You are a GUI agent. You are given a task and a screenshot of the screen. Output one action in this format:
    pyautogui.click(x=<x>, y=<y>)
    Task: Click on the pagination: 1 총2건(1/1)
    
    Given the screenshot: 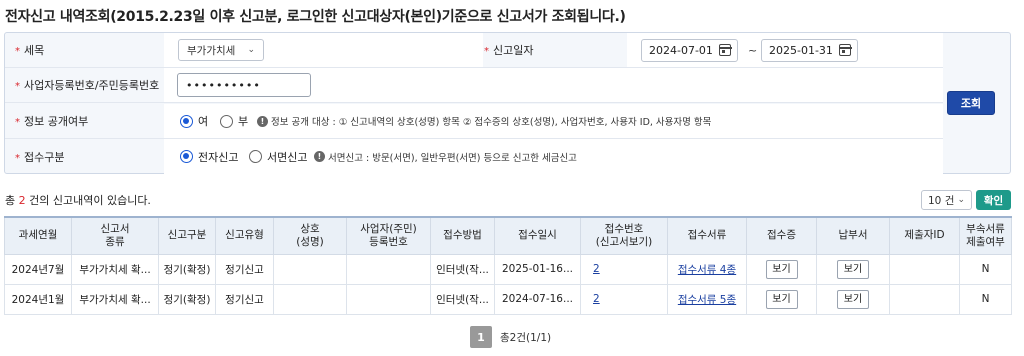 What is the action you would take?
    pyautogui.click(x=510, y=337)
    